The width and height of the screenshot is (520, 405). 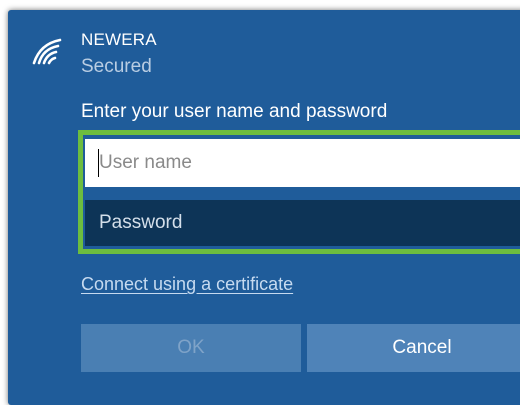 I want to click on credentials-prompt: Enter your user name and password, so click(x=234, y=111).